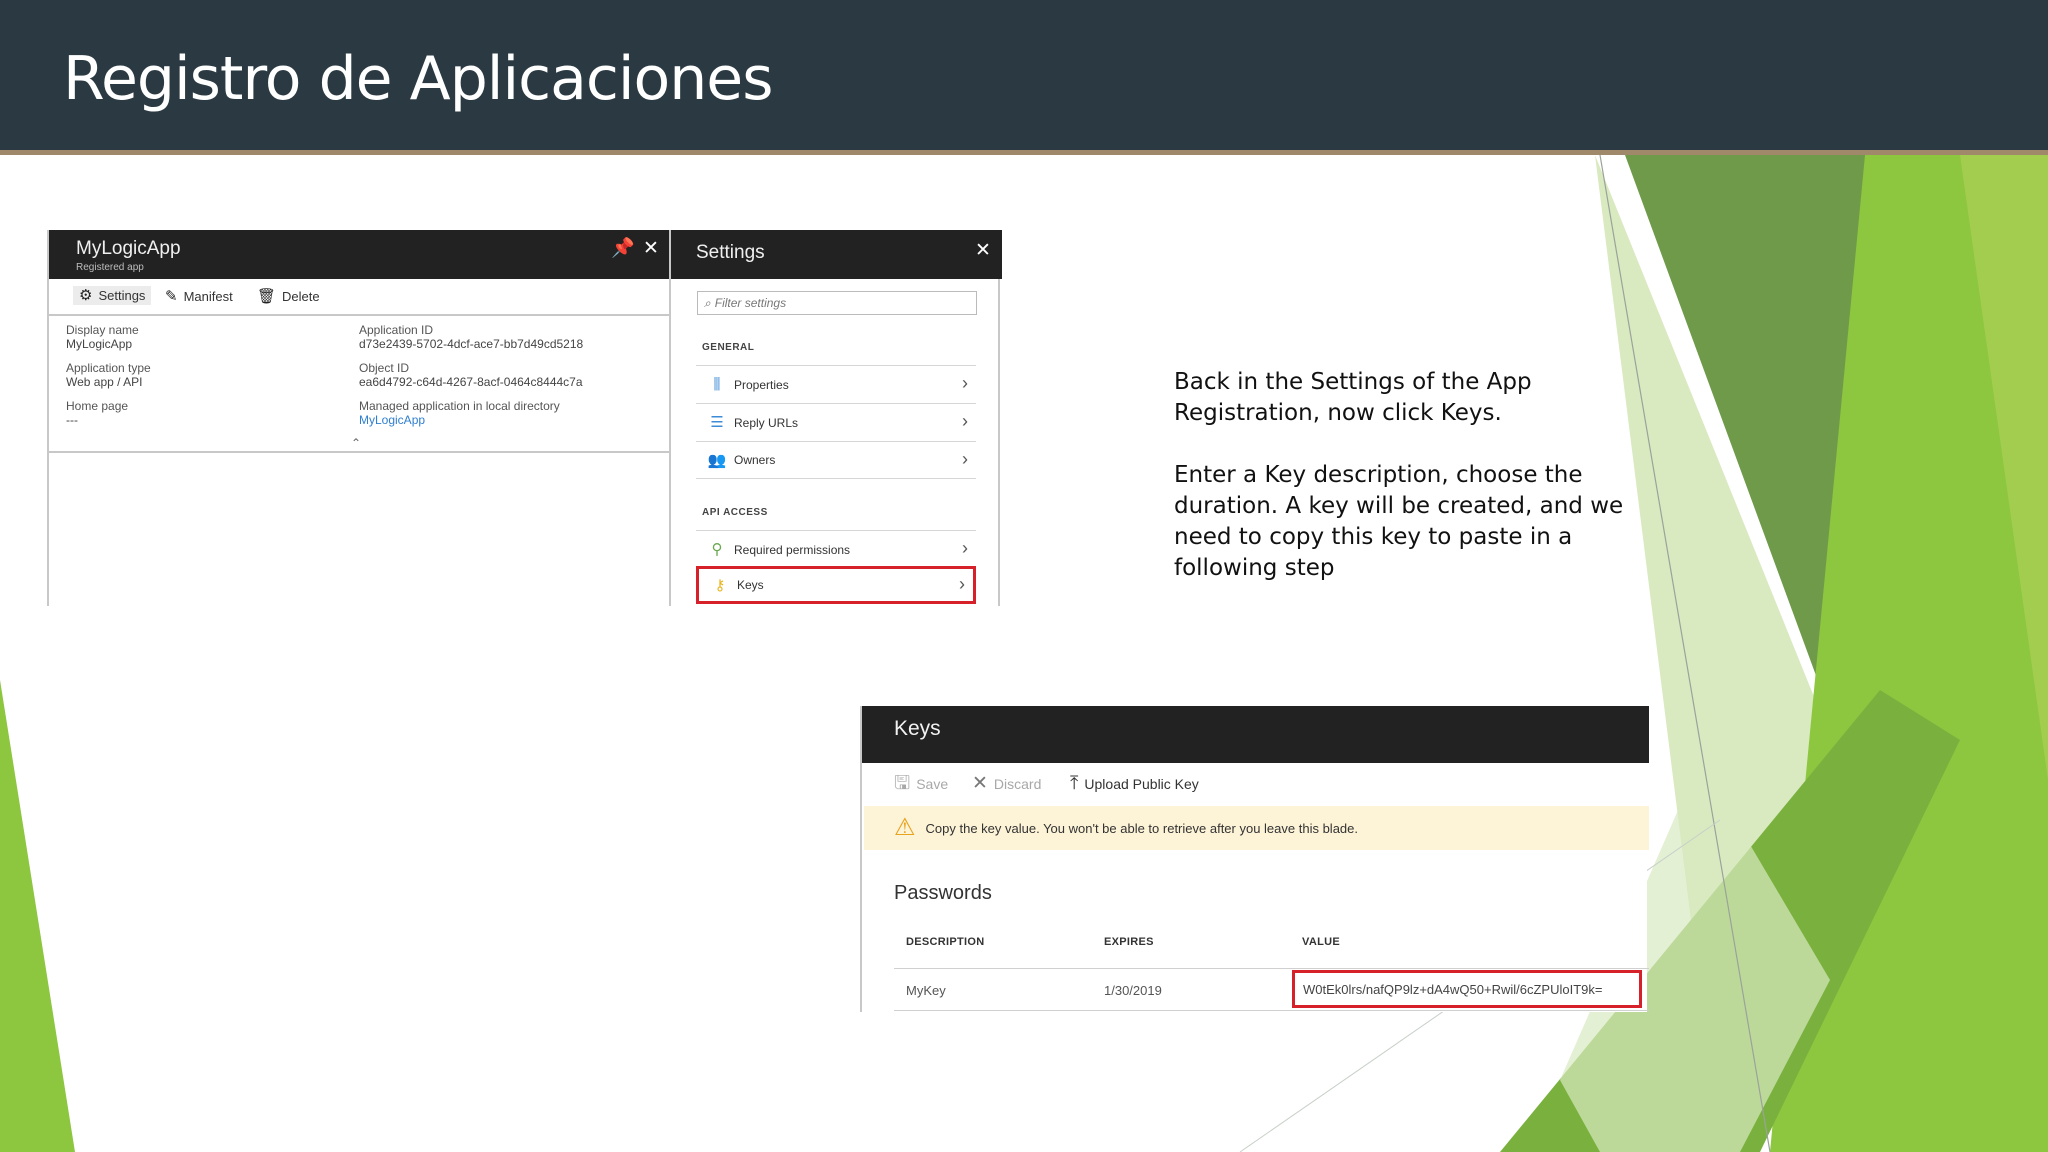 This screenshot has width=2048, height=1152. I want to click on display-name-prop: Display name MyLogicApp, so click(102, 337).